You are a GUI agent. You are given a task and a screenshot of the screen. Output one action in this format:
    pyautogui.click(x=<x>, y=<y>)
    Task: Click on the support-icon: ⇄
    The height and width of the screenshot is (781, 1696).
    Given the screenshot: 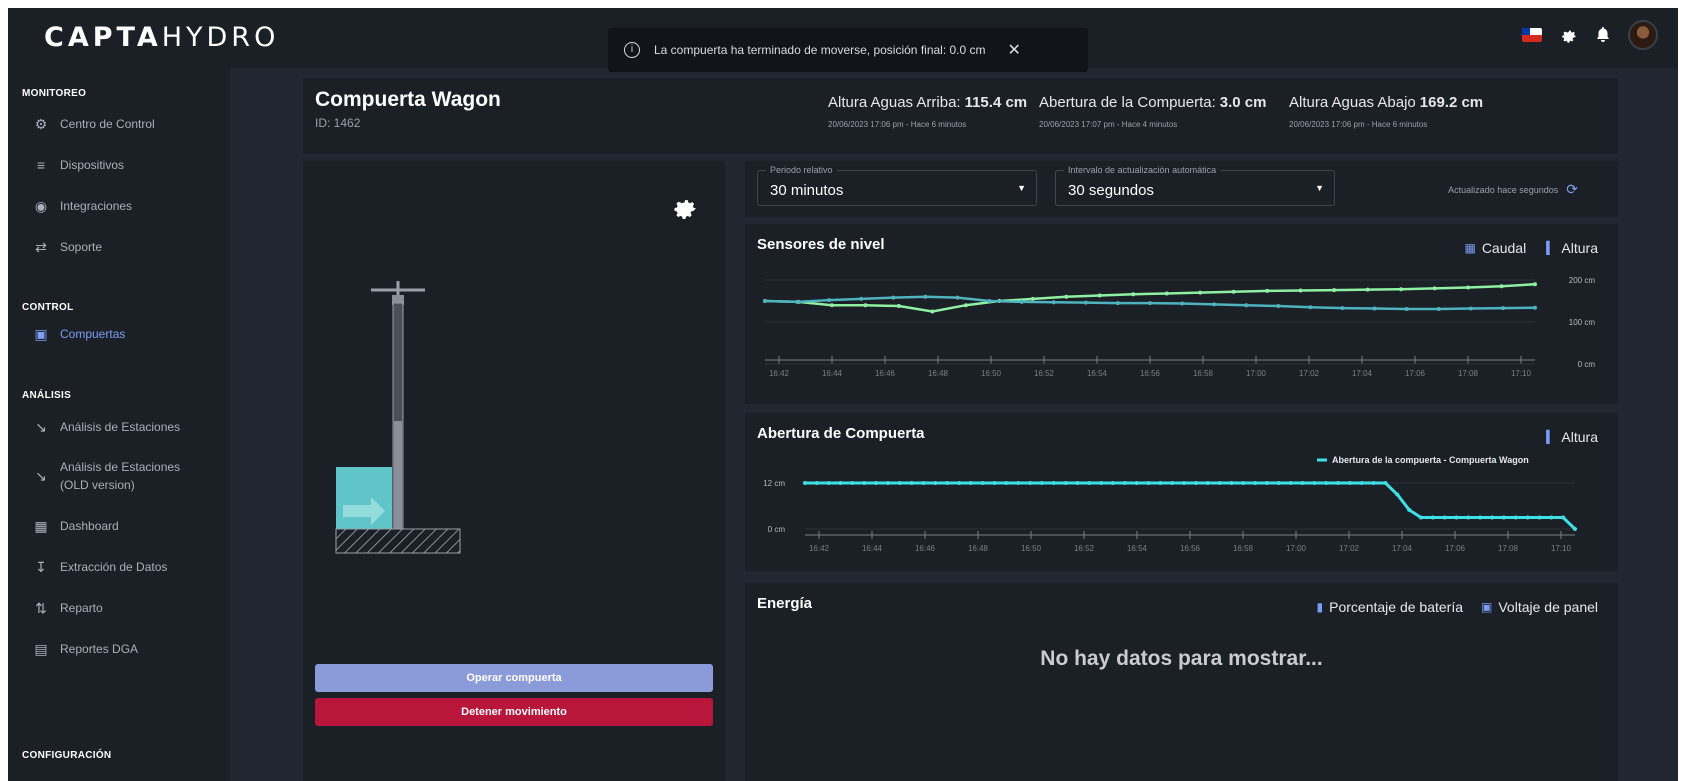 What is the action you would take?
    pyautogui.click(x=41, y=246)
    